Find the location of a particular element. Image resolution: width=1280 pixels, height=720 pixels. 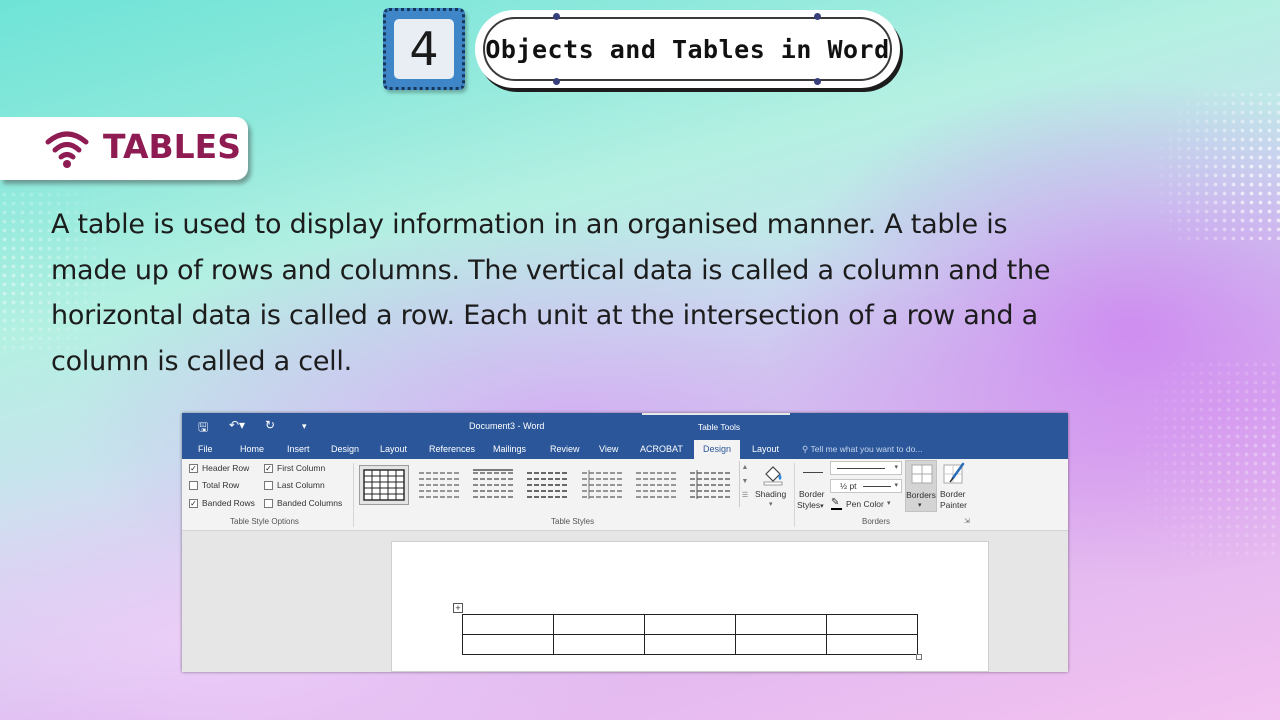

document-table is located at coordinates (690, 634).